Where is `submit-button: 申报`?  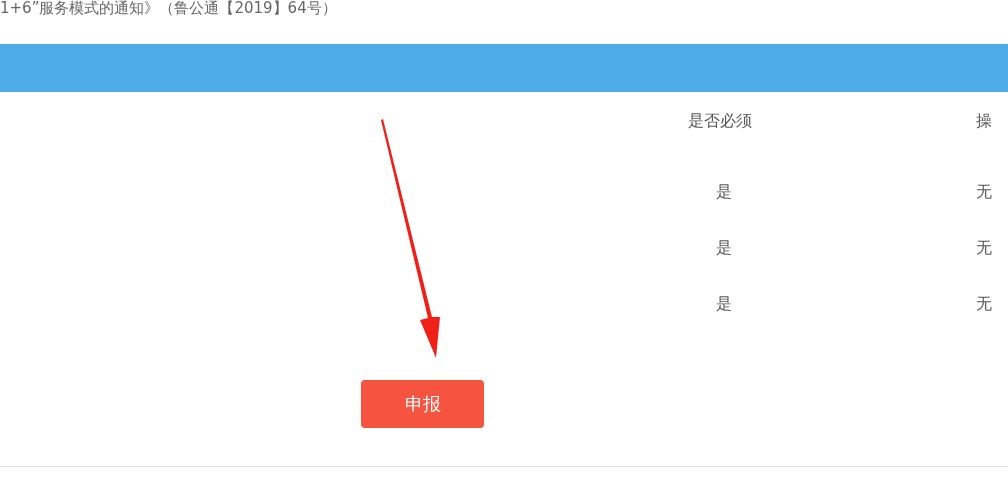
submit-button: 申报 is located at coordinates (422, 404).